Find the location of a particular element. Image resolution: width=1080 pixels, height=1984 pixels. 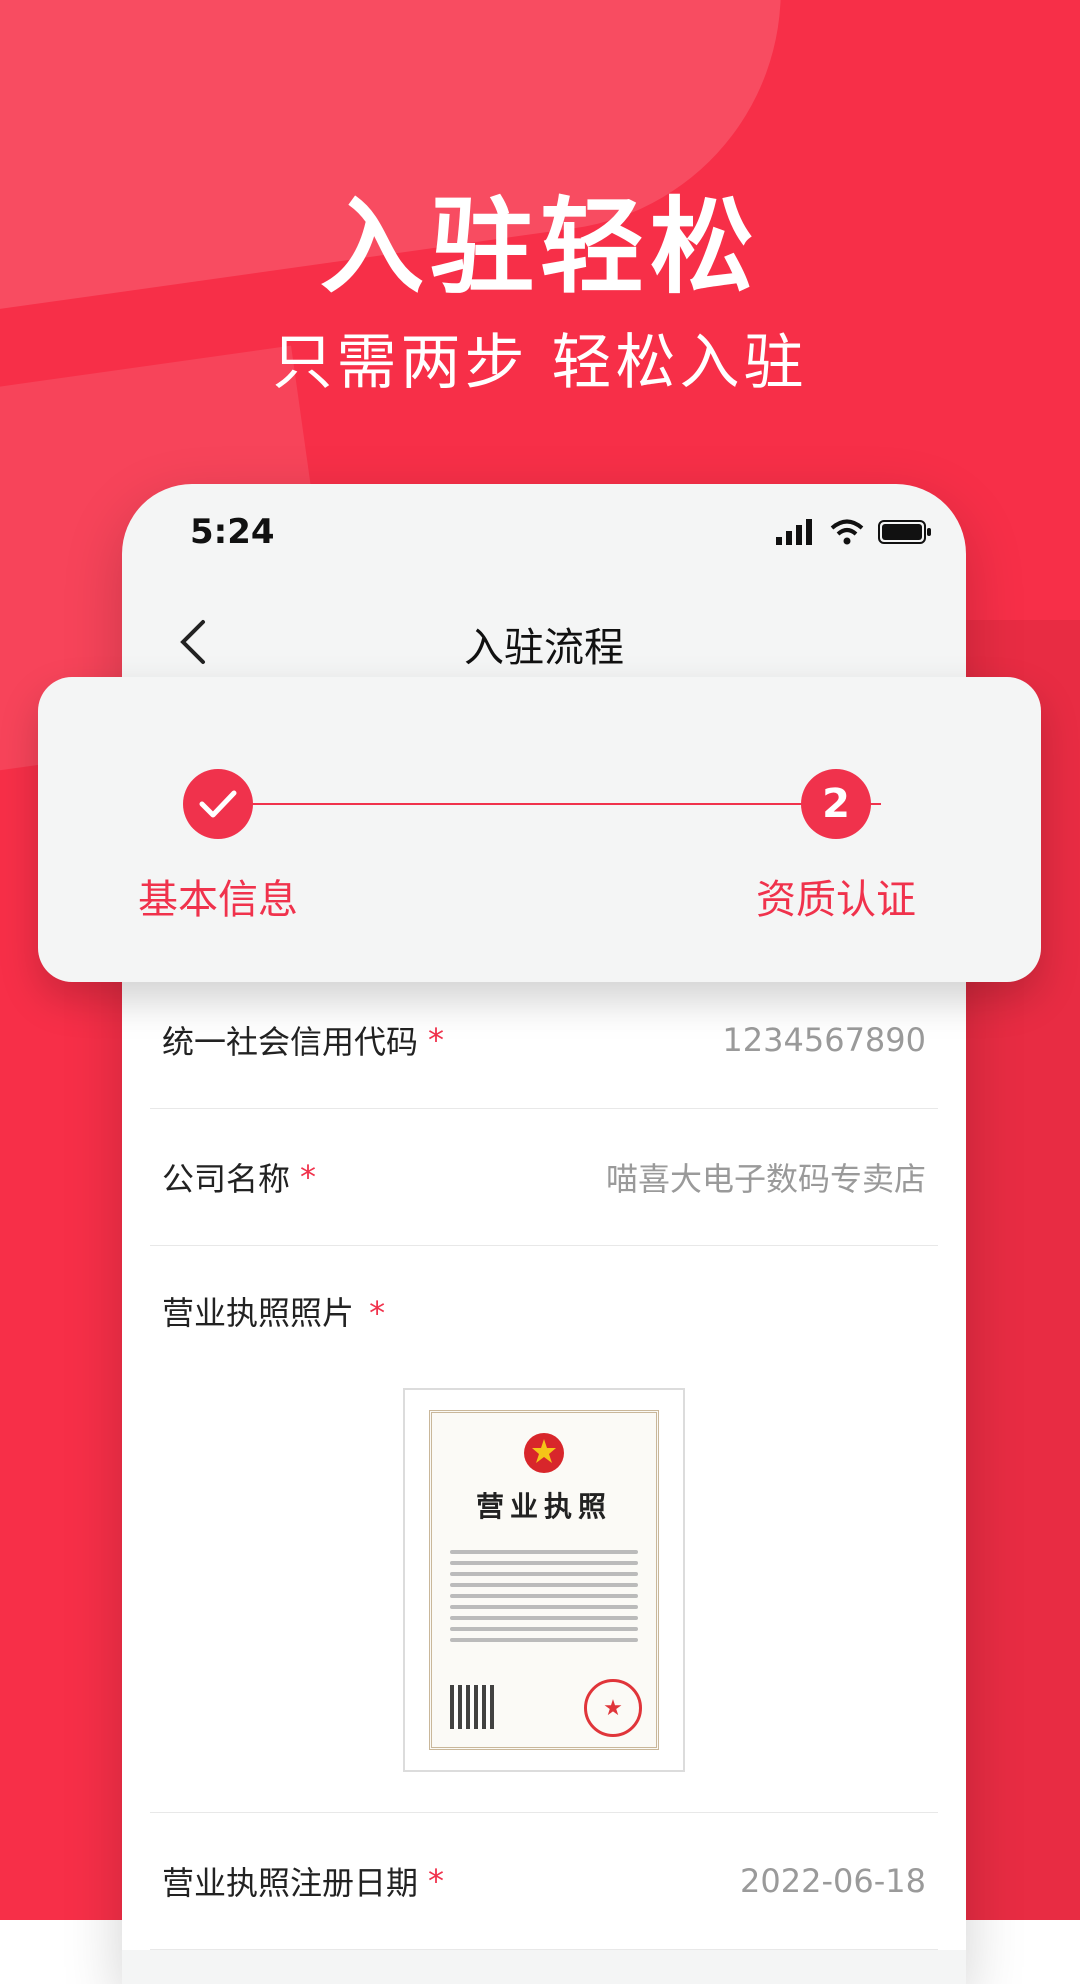

register-date-row: 营业执照注册日期 * 2022-06-18 is located at coordinates (544, 1881).